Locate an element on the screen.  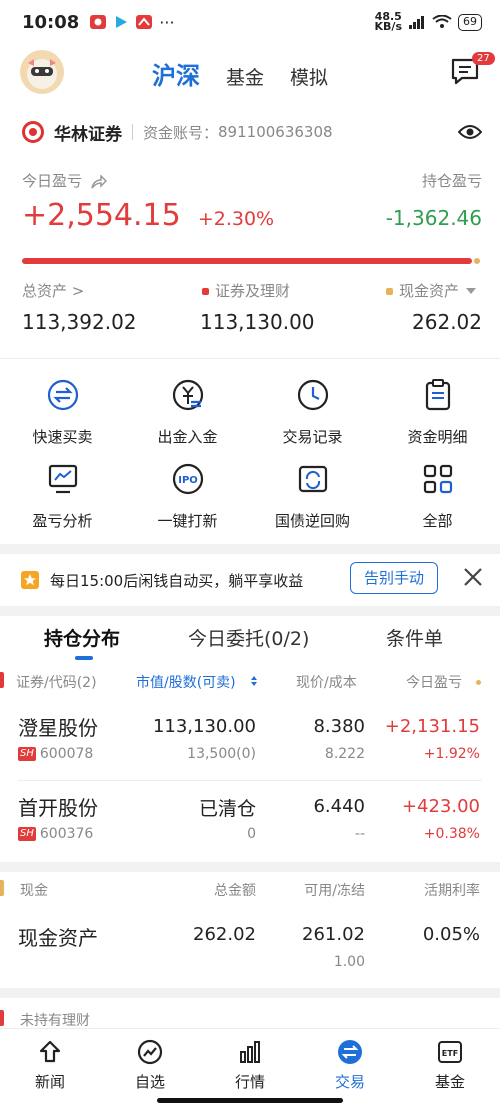
dropdown-icon is located at coordinates (471, 291).